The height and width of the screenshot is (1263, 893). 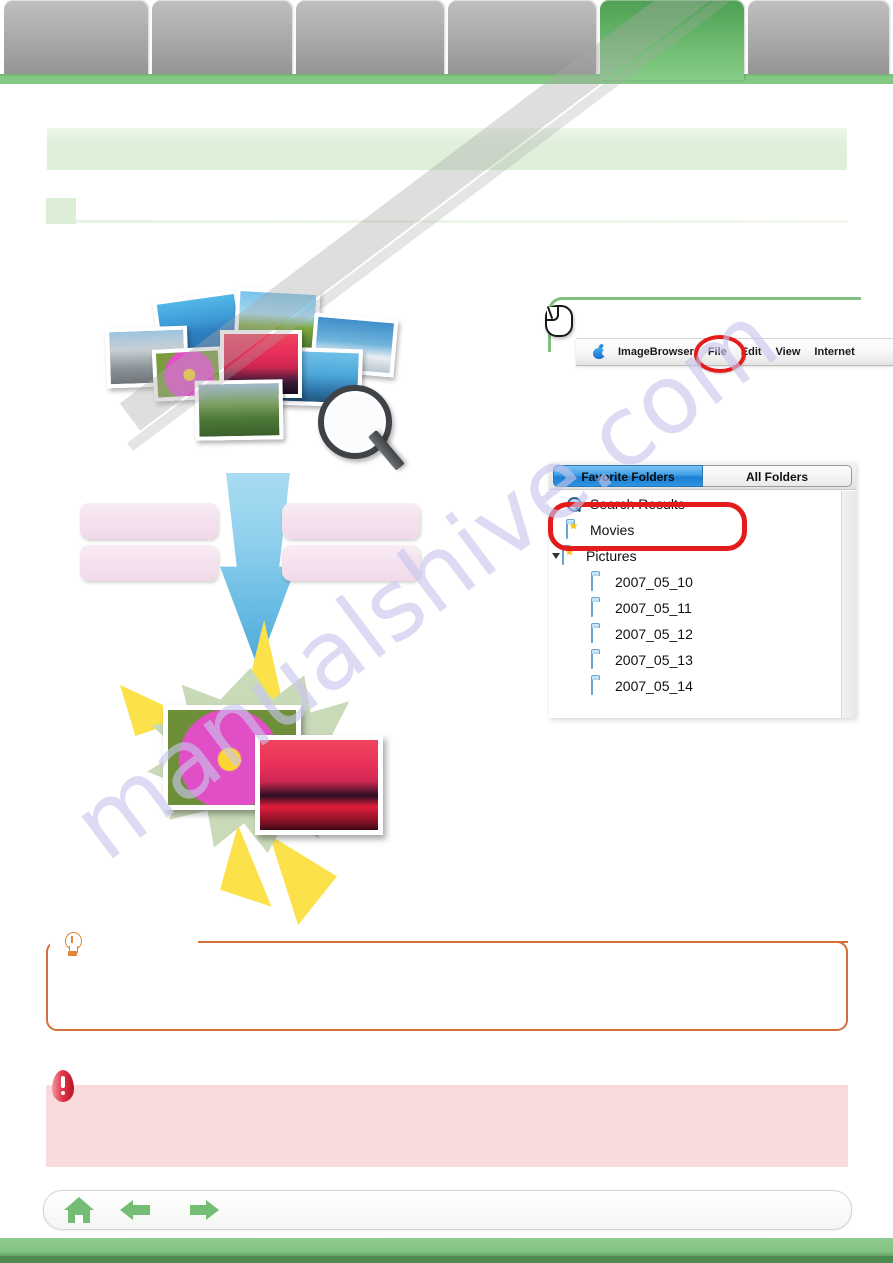 I want to click on menu-item-internet: Internet, so click(x=834, y=352).